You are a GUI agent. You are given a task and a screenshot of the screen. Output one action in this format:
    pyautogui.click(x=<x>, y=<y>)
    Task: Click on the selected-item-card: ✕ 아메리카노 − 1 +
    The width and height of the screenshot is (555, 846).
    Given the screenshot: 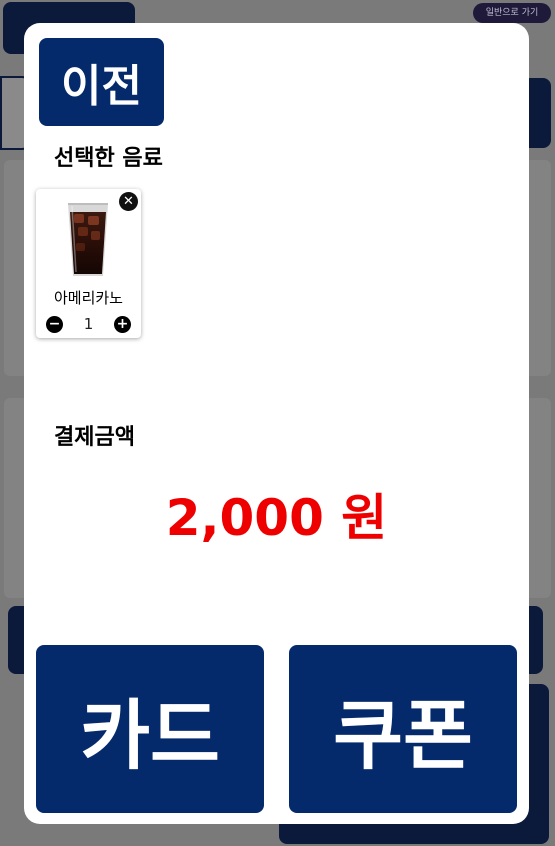 What is the action you would take?
    pyautogui.click(x=88, y=263)
    